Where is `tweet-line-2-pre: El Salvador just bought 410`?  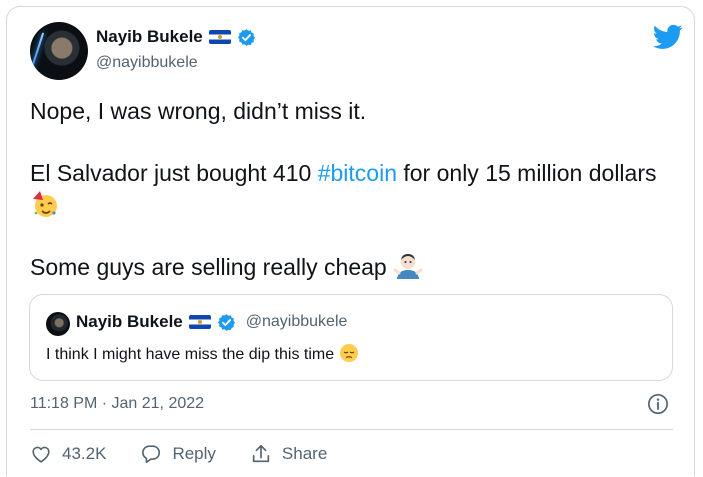 tweet-line-2-pre: El Salvador just bought 410 is located at coordinates (174, 173).